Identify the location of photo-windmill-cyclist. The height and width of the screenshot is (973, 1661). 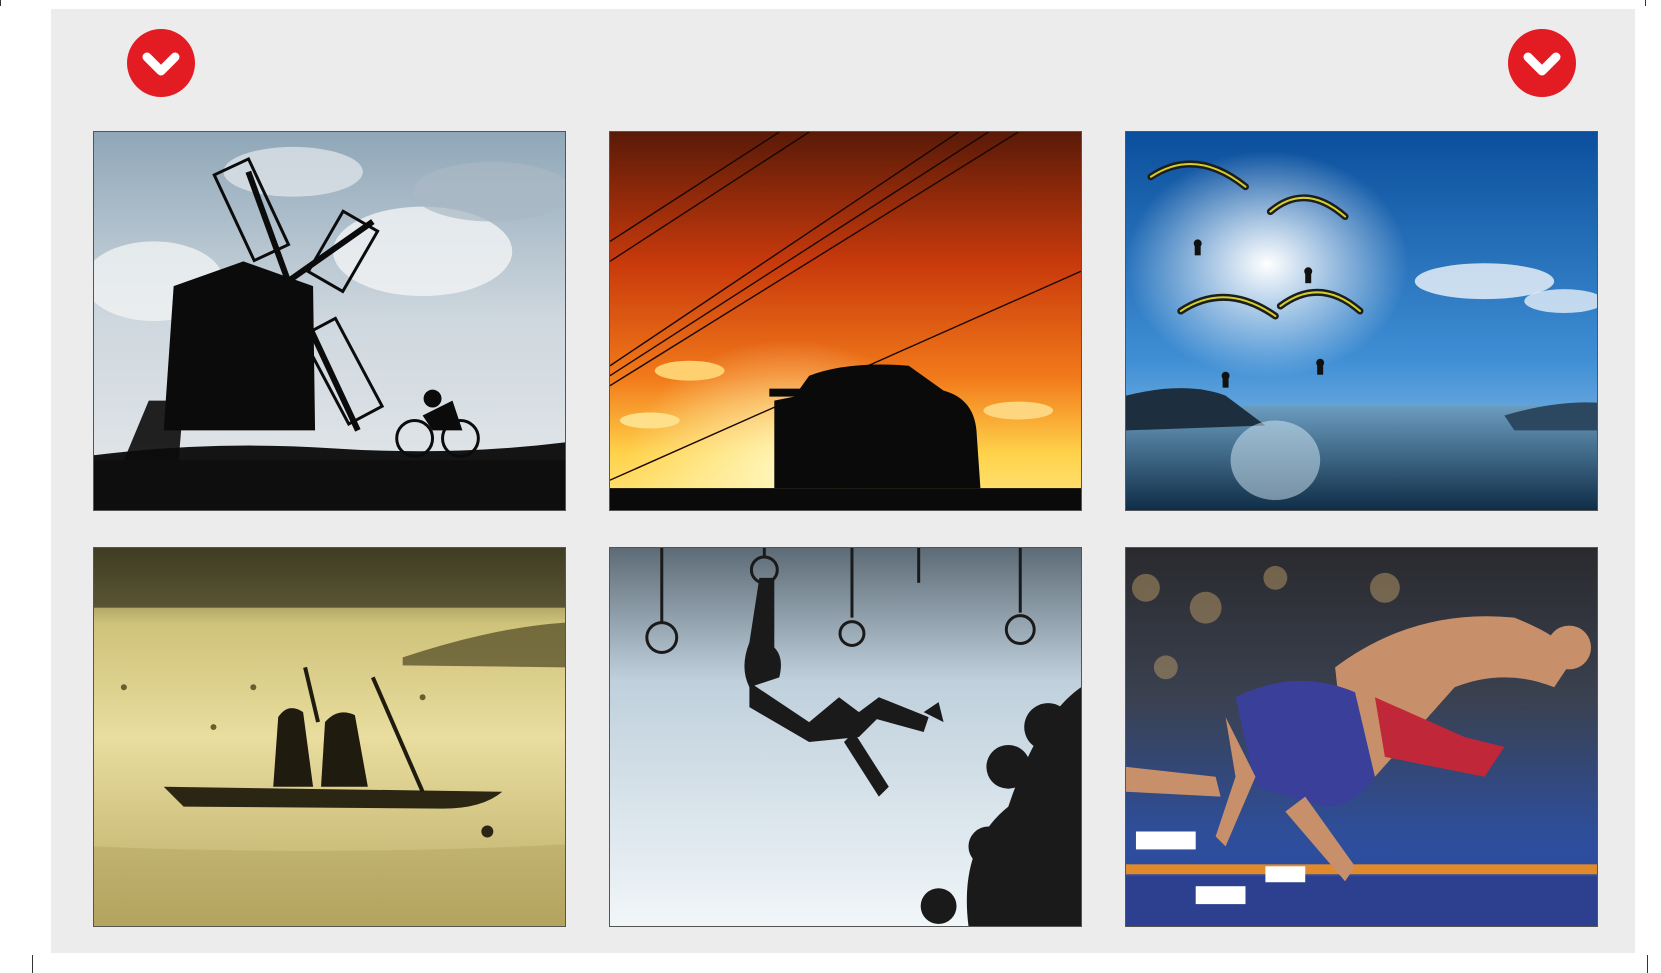
(329, 321).